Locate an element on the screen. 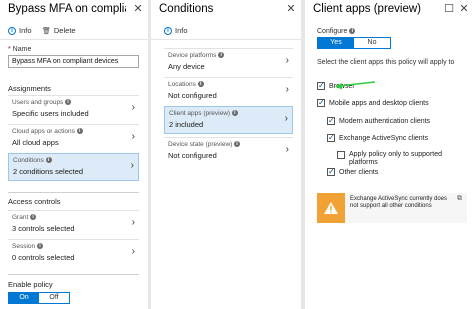  nav-item-value: 2 included is located at coordinates (186, 124).